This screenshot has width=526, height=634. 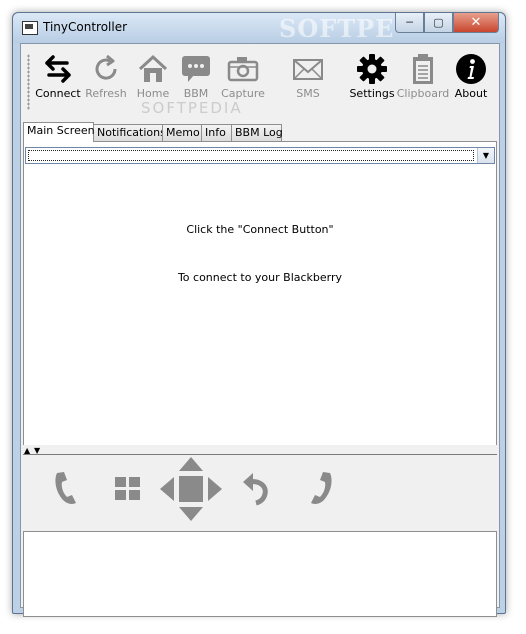 I want to click on sms-label: SMS, so click(x=308, y=93).